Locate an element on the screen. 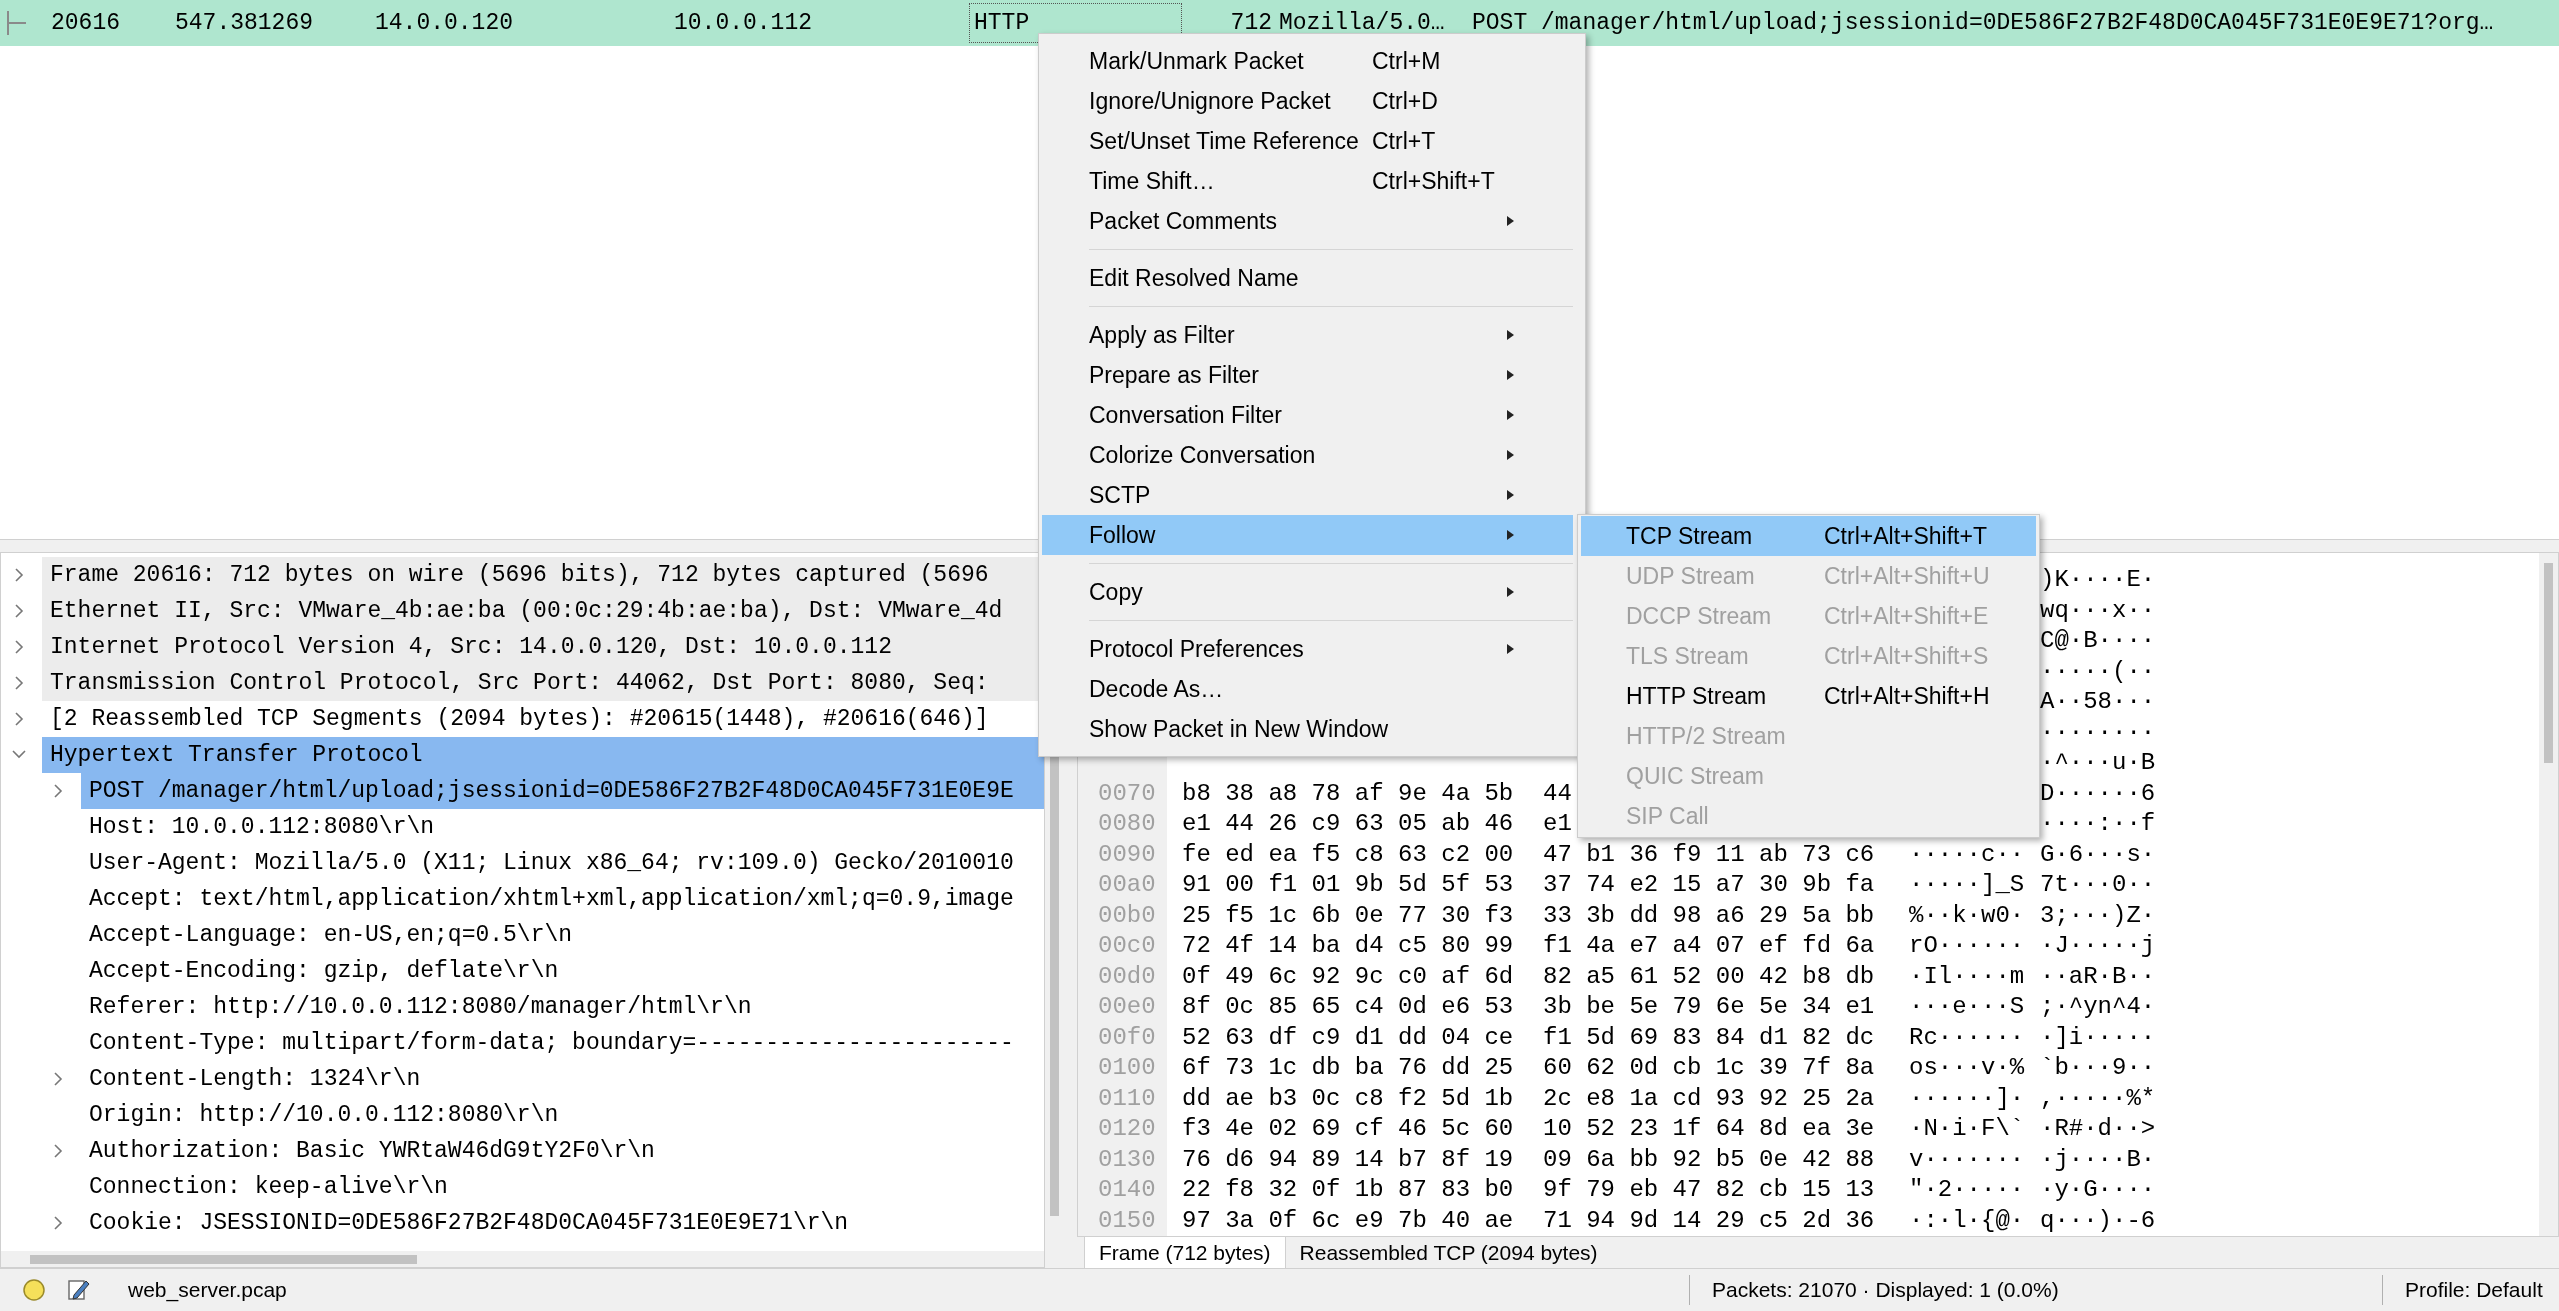  file-name: web_server.pcap is located at coordinates (208, 1290).